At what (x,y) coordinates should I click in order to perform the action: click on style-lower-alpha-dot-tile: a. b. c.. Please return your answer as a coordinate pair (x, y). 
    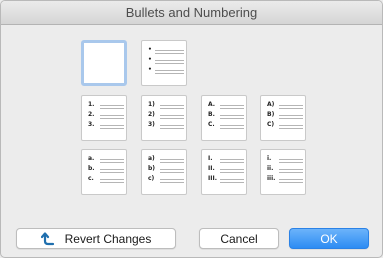
    Looking at the image, I should click on (104, 172).